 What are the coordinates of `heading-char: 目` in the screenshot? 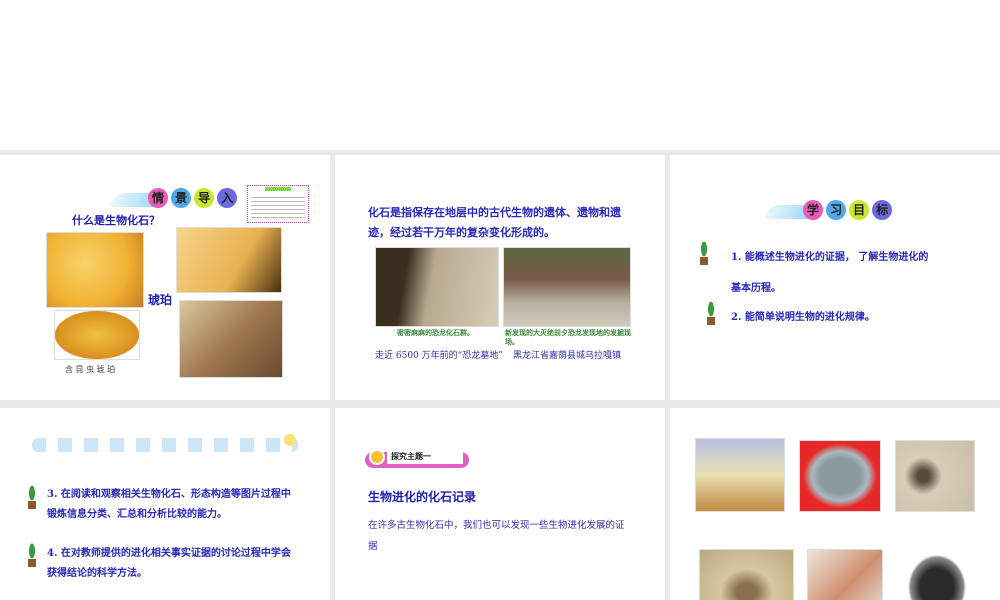 It's located at (859, 210).